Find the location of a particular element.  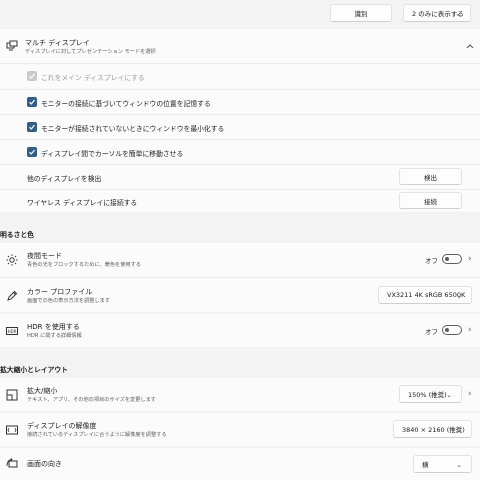

remember-positions-checkbox is located at coordinates (32, 102).